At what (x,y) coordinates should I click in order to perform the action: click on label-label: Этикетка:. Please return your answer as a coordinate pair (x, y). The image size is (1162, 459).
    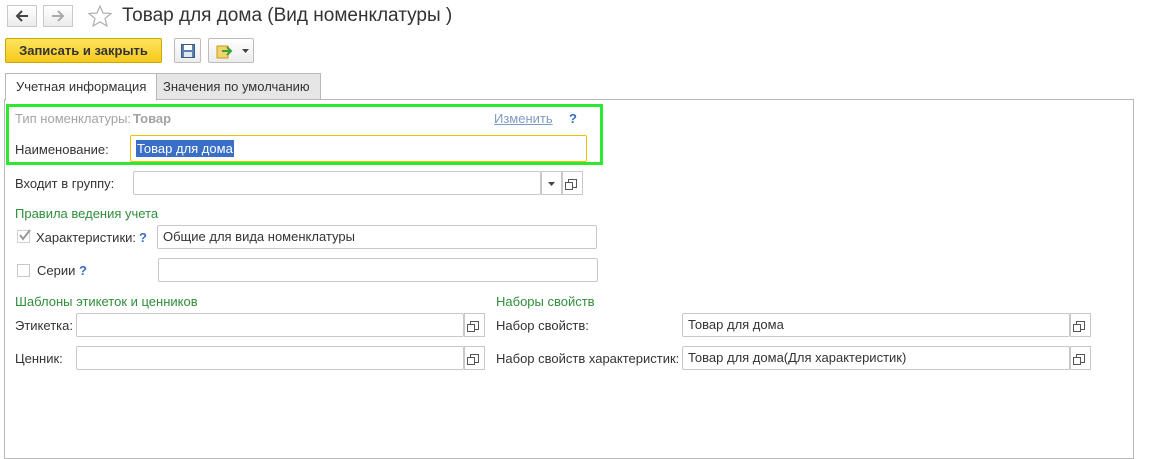
    Looking at the image, I should click on (44, 325).